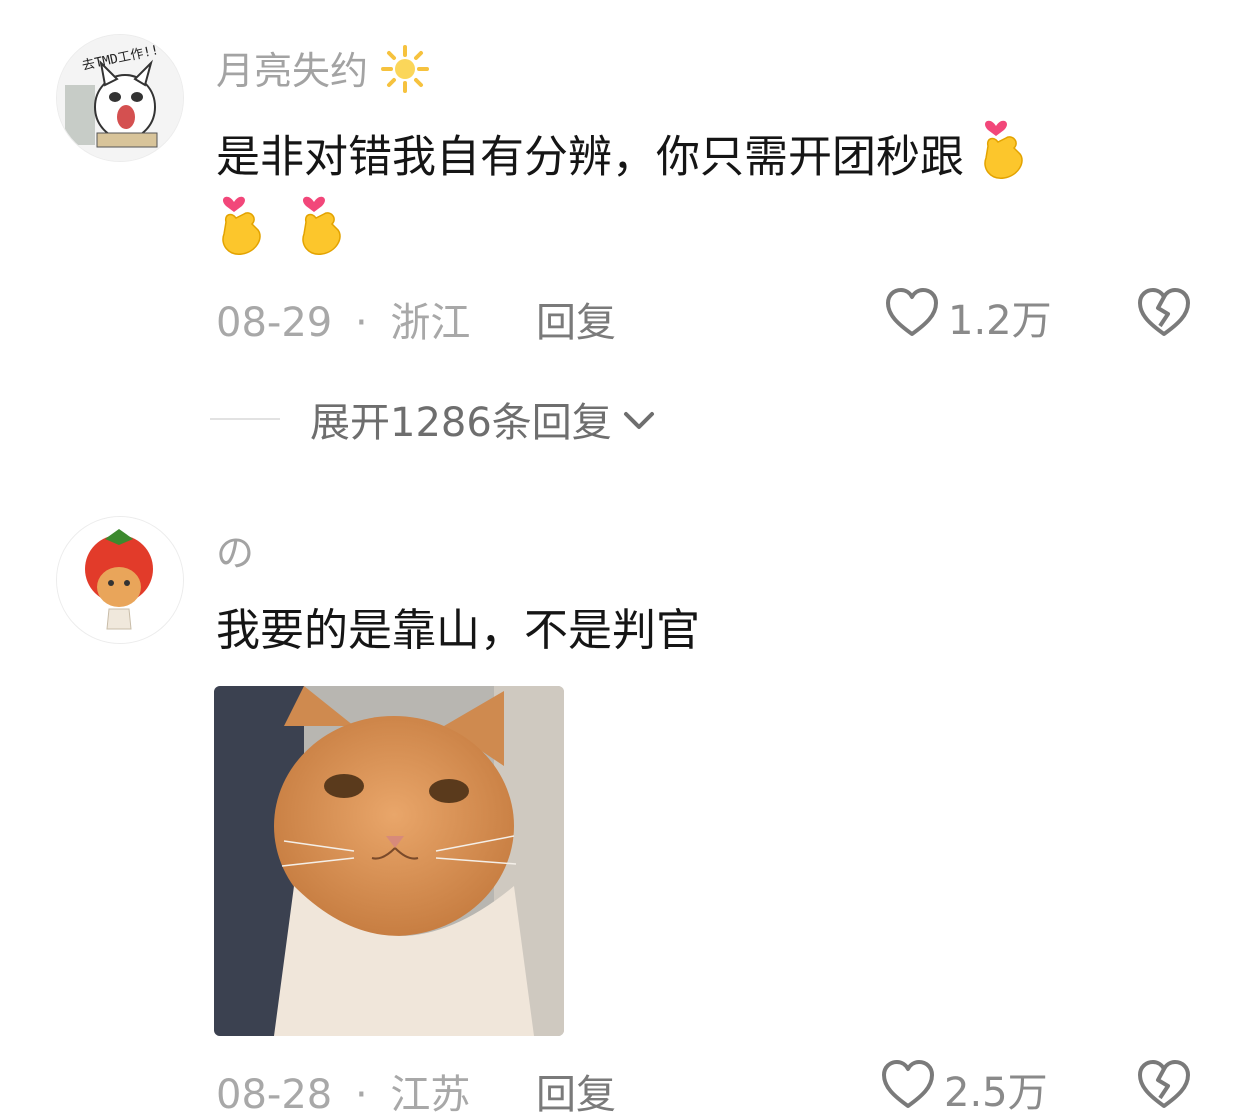 This screenshot has height=1120, width=1260. I want to click on comment-location: 浙江, so click(430, 323).